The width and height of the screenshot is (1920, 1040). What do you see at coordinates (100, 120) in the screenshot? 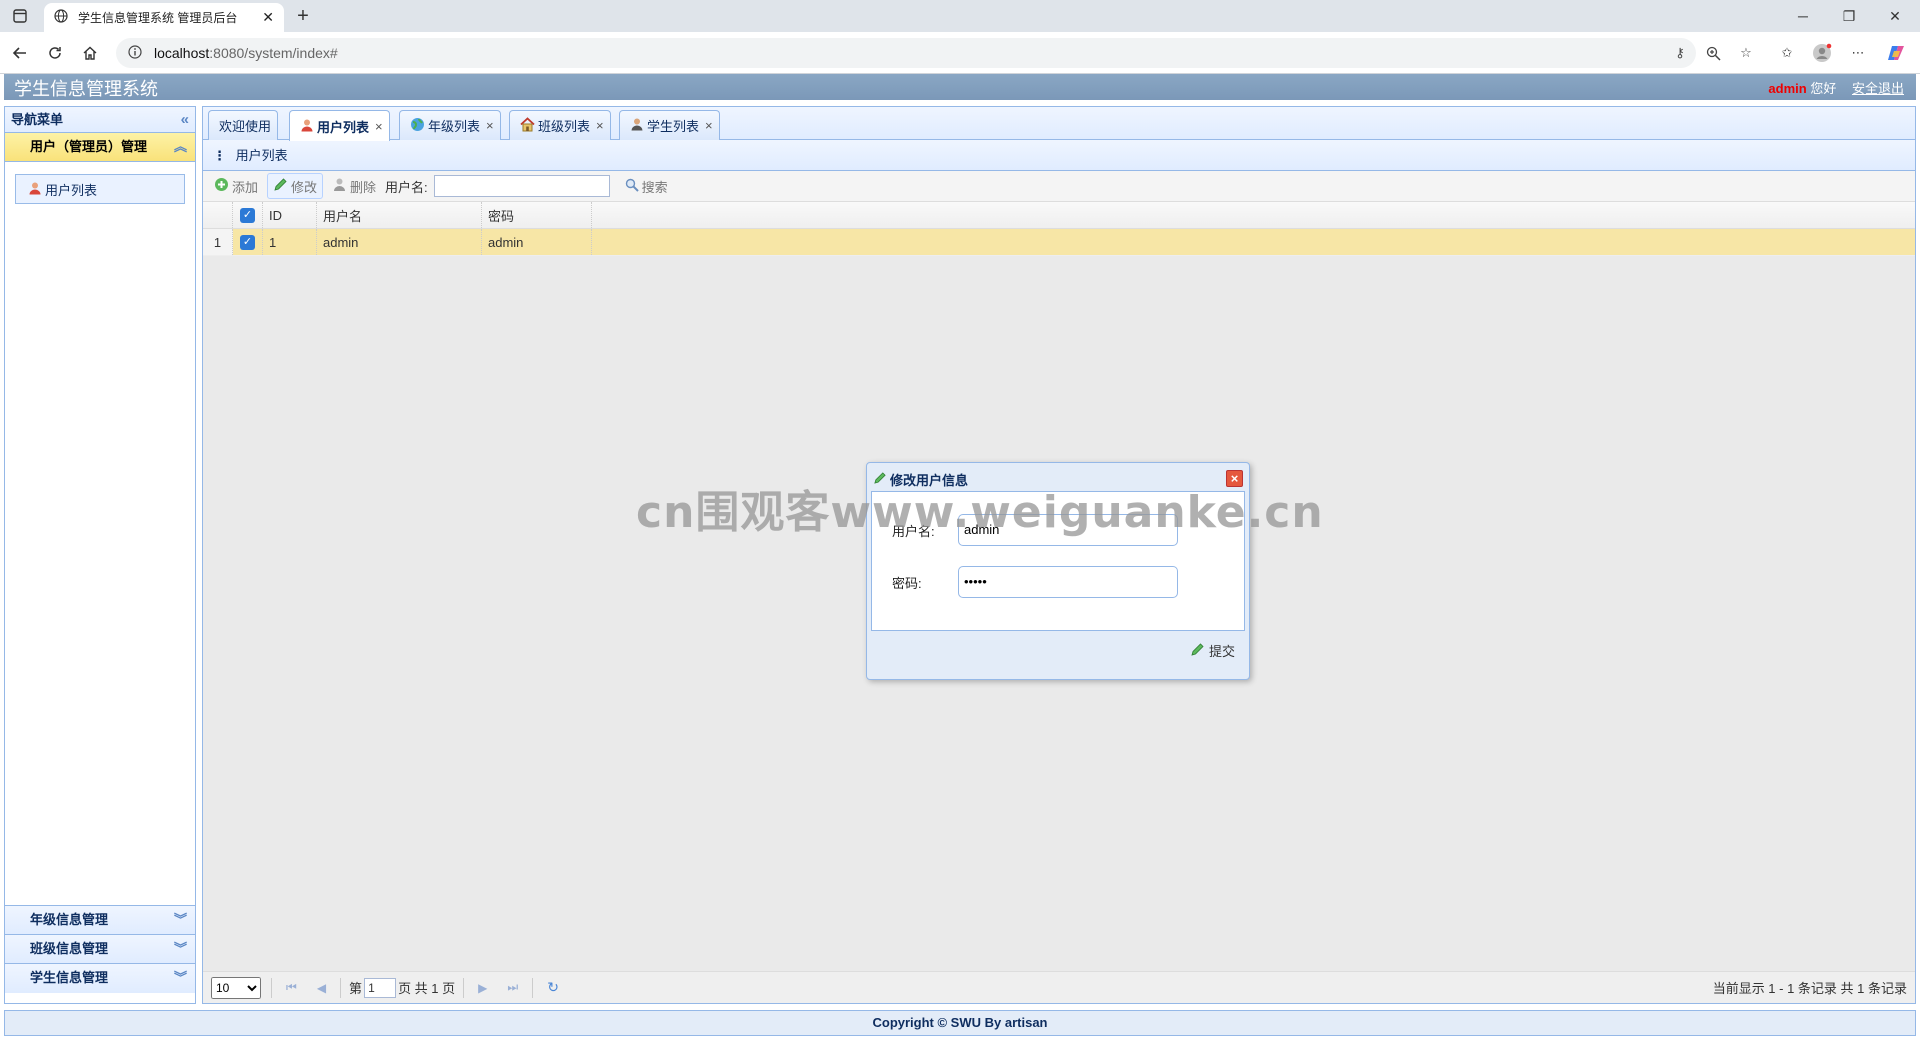
I see `nav-title: 导航菜单 «` at bounding box center [100, 120].